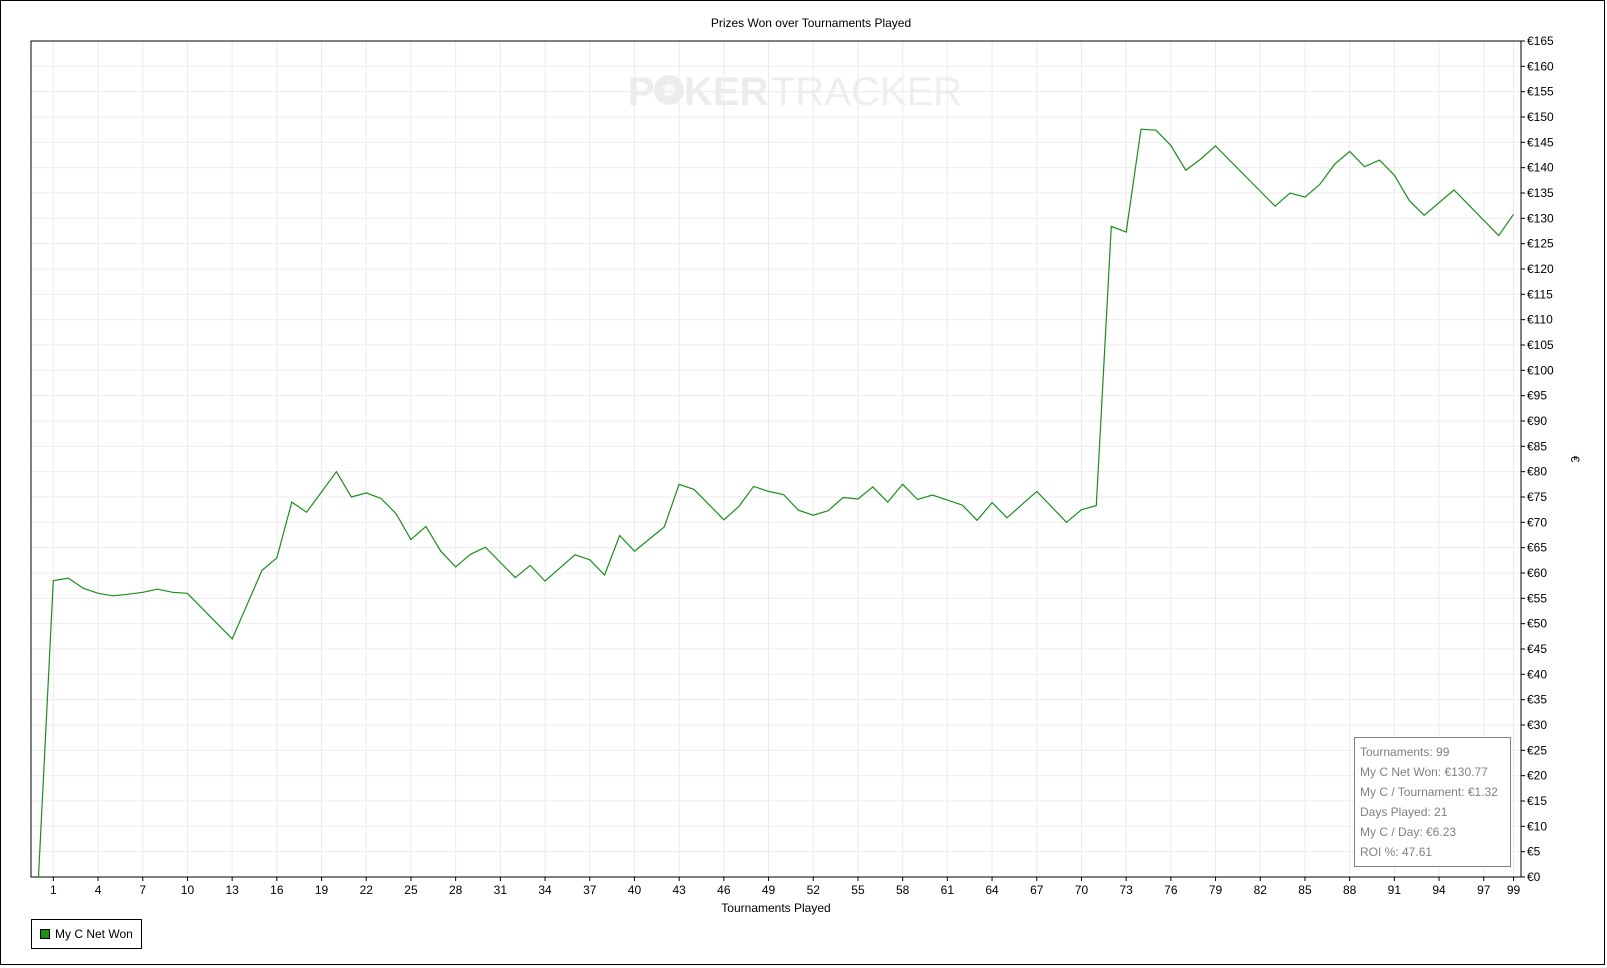 The width and height of the screenshot is (1607, 968). Describe the element at coordinates (1540, 345) in the screenshot. I see `y-tick-label: €105` at that location.